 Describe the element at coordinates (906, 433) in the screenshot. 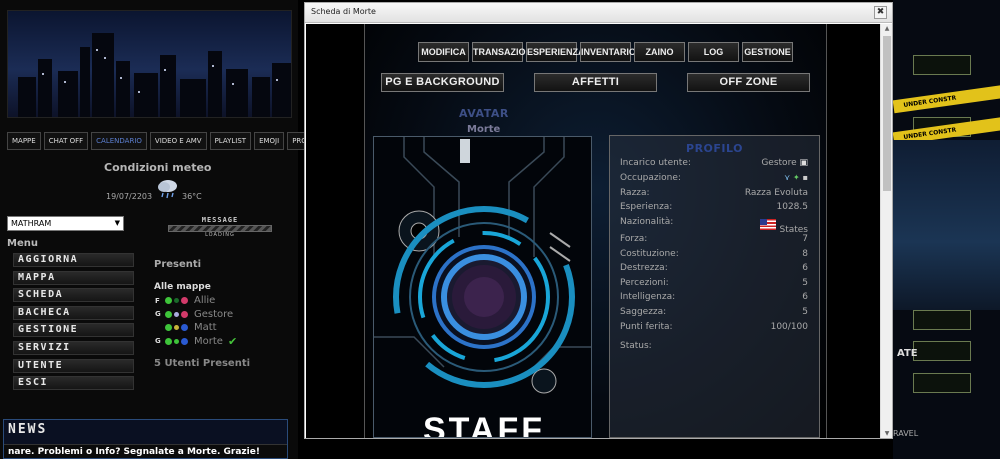

I see `travel-label: RAVEL` at that location.